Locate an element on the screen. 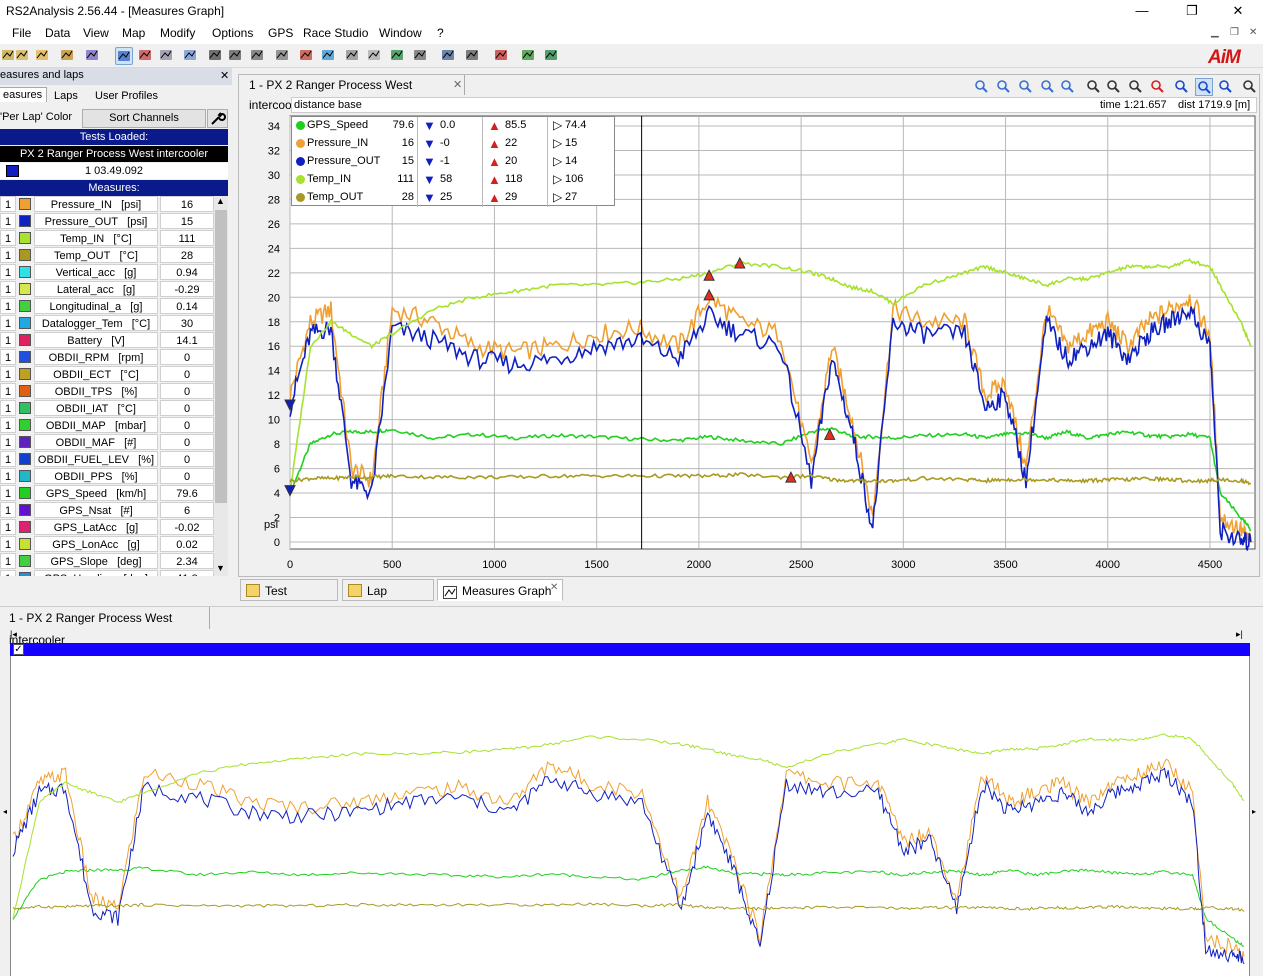 The height and width of the screenshot is (976, 1263). legend-avg: 74.4 is located at coordinates (576, 125).